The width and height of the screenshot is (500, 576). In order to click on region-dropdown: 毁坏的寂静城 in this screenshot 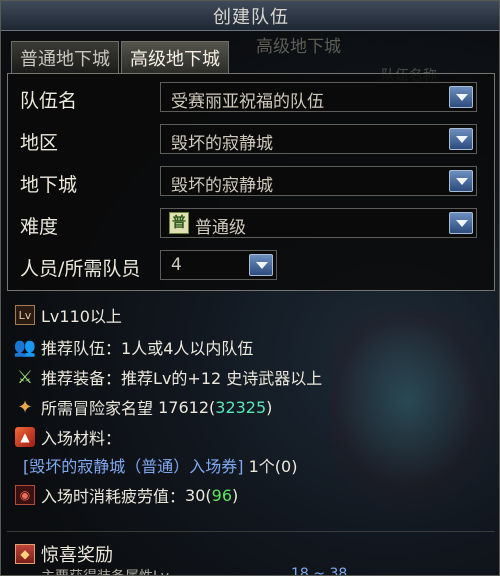, I will do `click(318, 139)`.